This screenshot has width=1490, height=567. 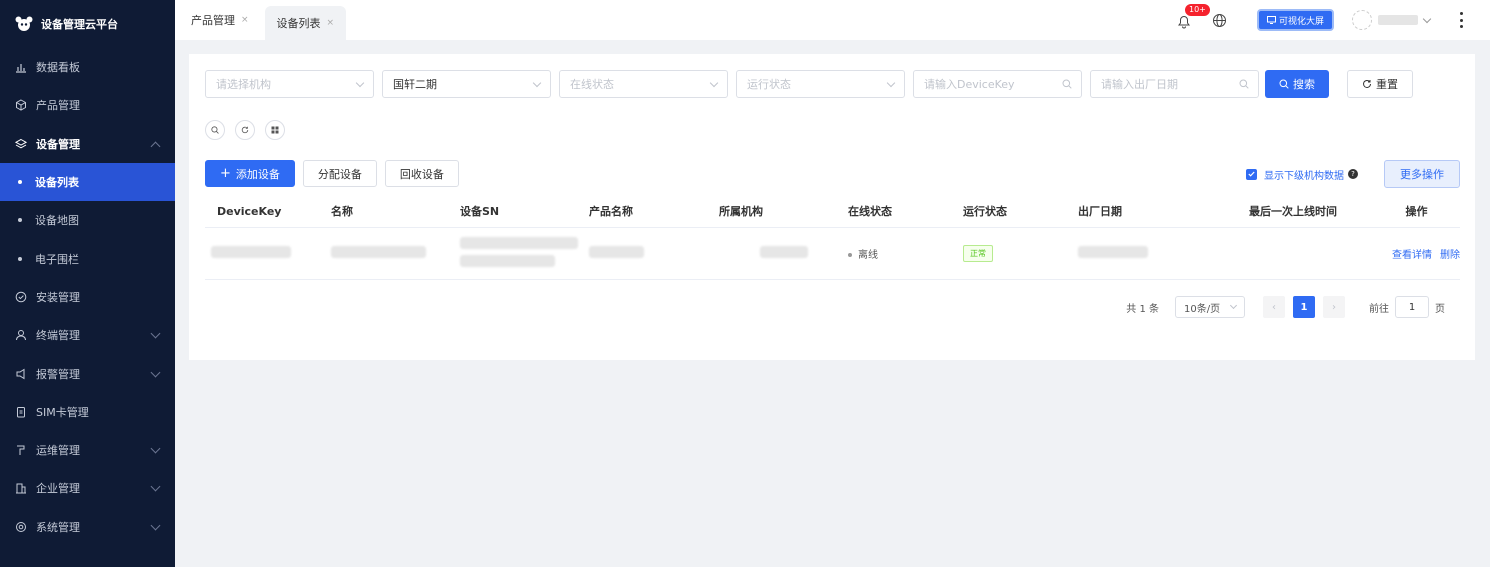 What do you see at coordinates (1416, 212) in the screenshot?
I see `column-header: 操作` at bounding box center [1416, 212].